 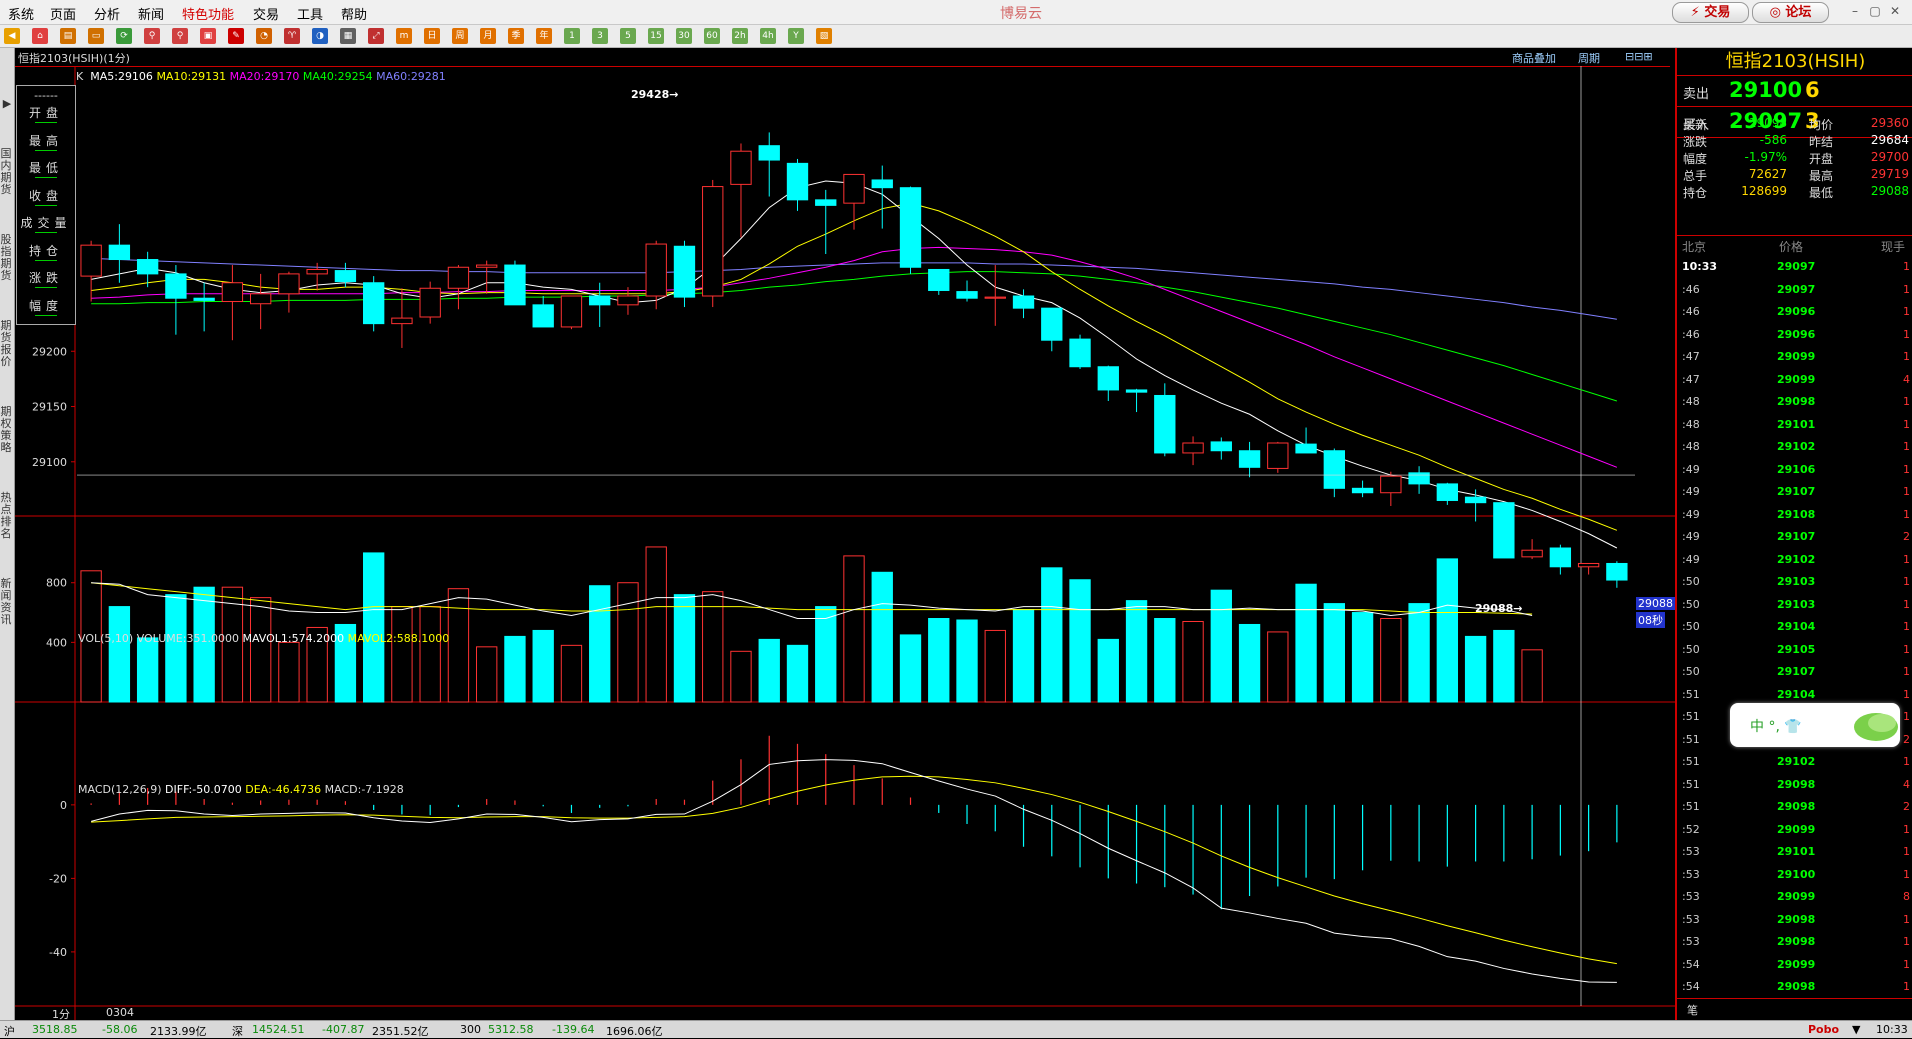 What do you see at coordinates (6, 602) in the screenshot?
I see `left-tab-5: 新闻资讯` at bounding box center [6, 602].